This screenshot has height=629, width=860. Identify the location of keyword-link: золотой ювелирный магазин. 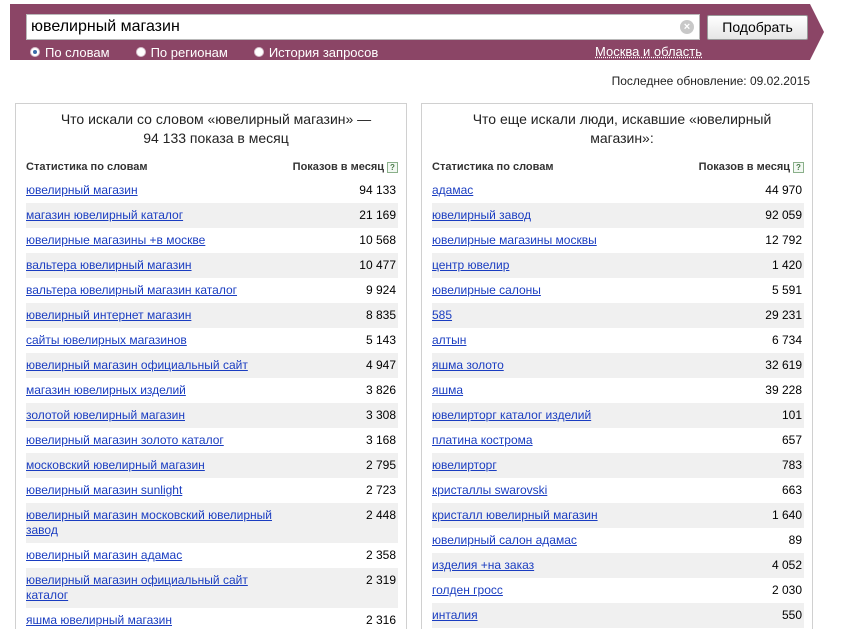
(156, 415).